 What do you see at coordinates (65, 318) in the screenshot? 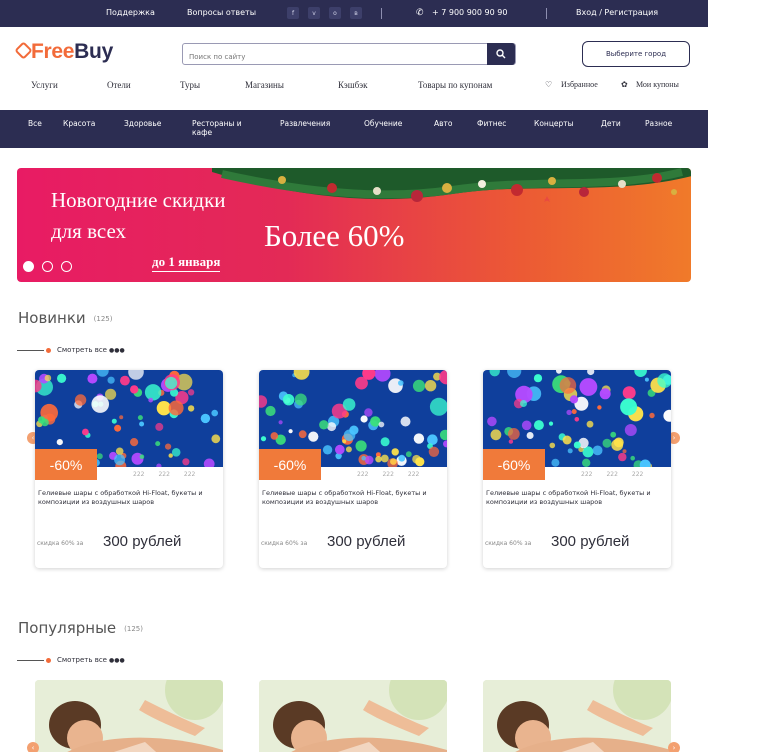
I see `section-title-new: Новинки (125)` at bounding box center [65, 318].